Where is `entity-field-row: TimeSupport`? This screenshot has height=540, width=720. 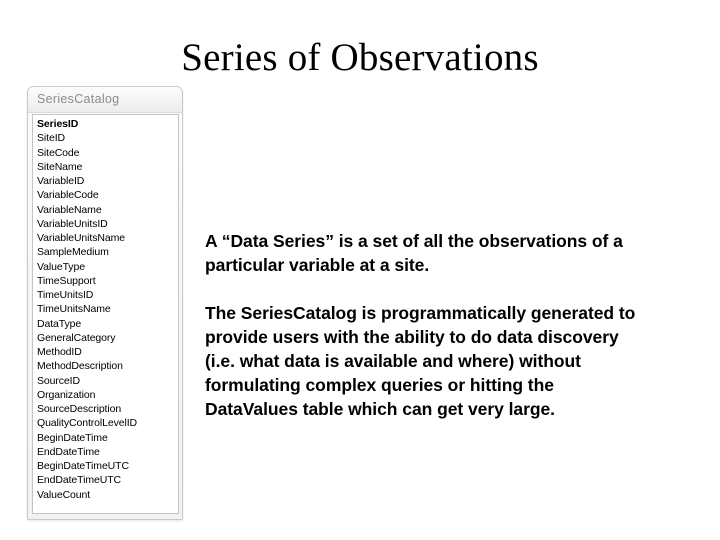
entity-field-row: TimeSupport is located at coordinates (105, 281).